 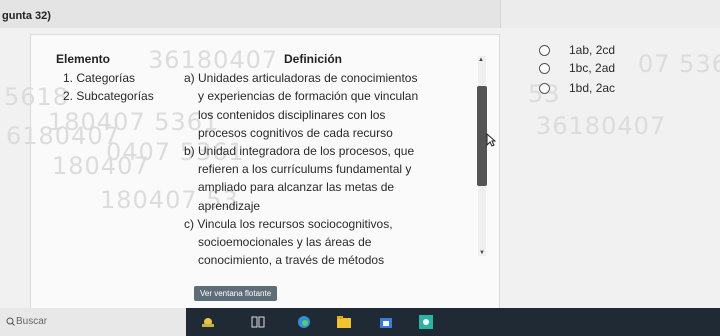 I want to click on definition-column-header: Definición, so click(x=313, y=59).